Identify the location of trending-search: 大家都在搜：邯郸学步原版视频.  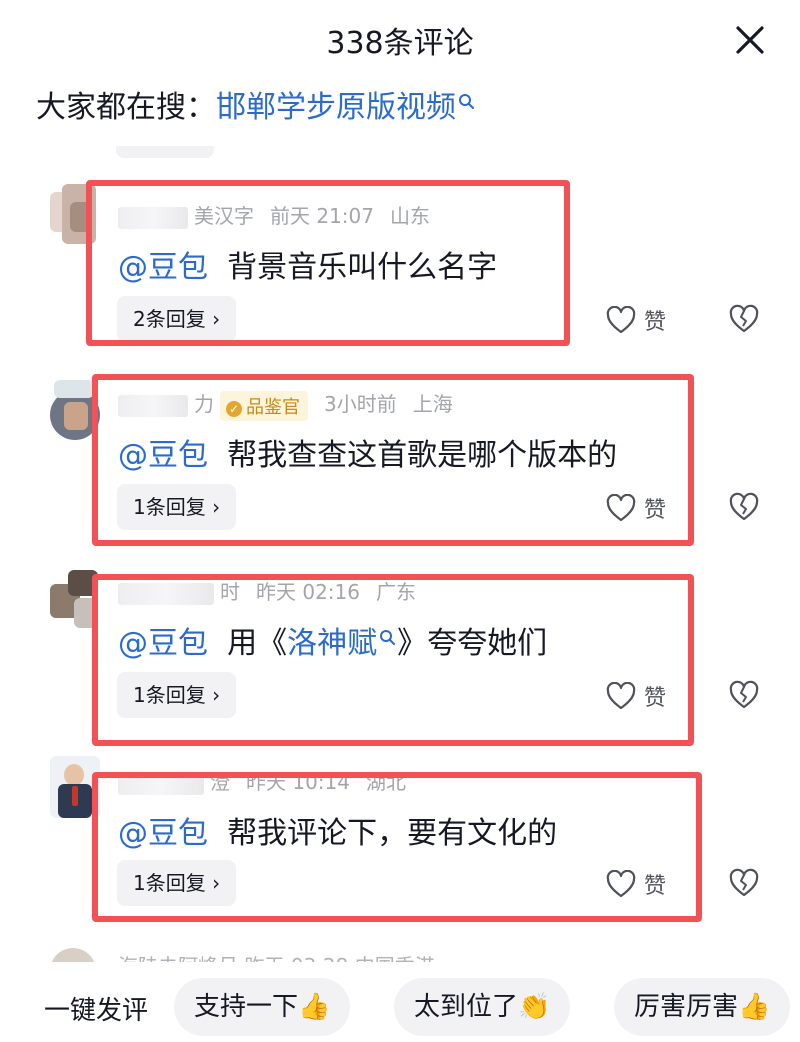
(256, 104).